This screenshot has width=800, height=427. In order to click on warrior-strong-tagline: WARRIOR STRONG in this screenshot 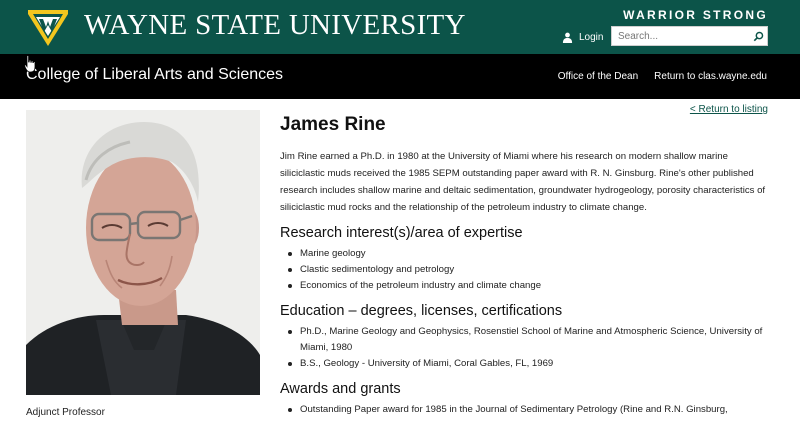, I will do `click(695, 15)`.